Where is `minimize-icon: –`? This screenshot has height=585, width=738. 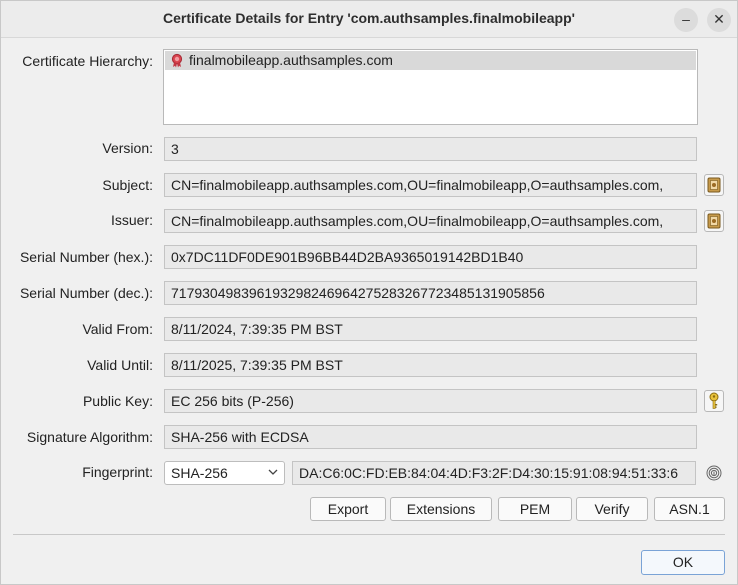
minimize-icon: – is located at coordinates (686, 19).